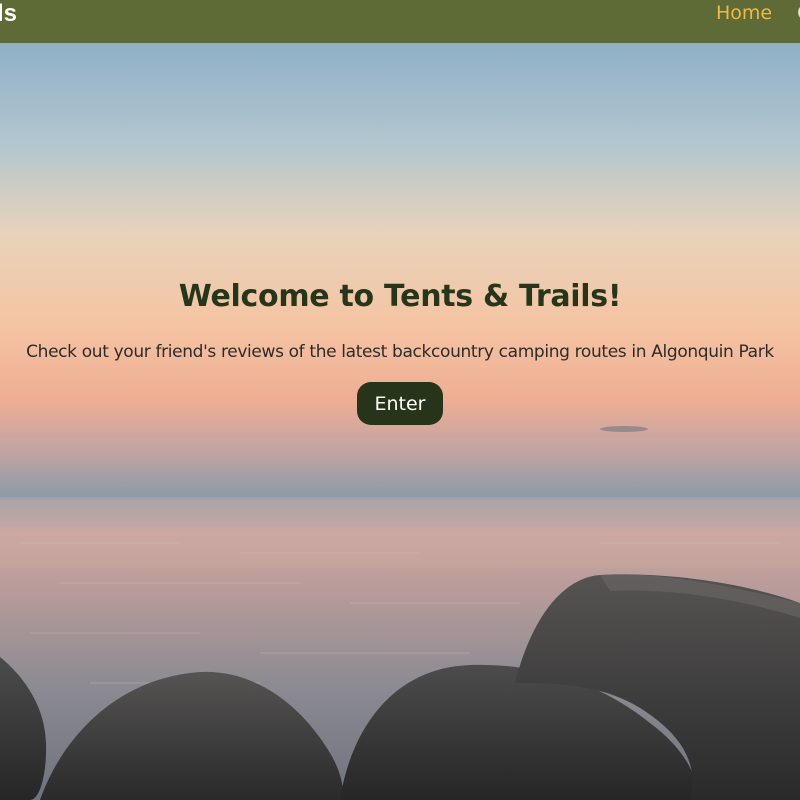  What do you see at coordinates (400, 21) in the screenshot?
I see `navbar: Tents & Trails Home C` at bounding box center [400, 21].